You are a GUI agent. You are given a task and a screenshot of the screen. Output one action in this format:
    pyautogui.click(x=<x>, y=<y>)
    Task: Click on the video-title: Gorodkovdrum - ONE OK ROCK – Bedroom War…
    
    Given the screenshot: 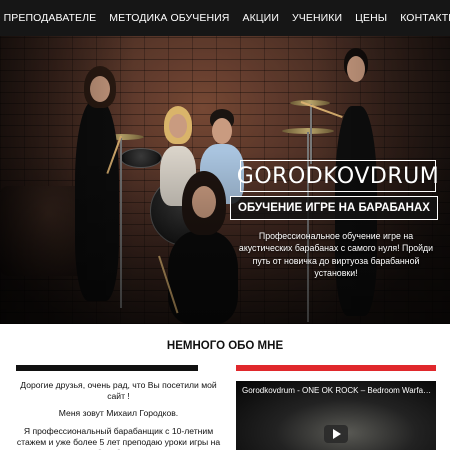 What is the action you would take?
    pyautogui.click(x=337, y=390)
    